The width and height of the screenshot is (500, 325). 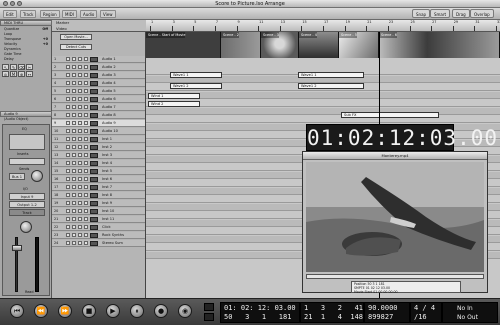 I want to click on stop-button: ■, so click(x=89, y=311).